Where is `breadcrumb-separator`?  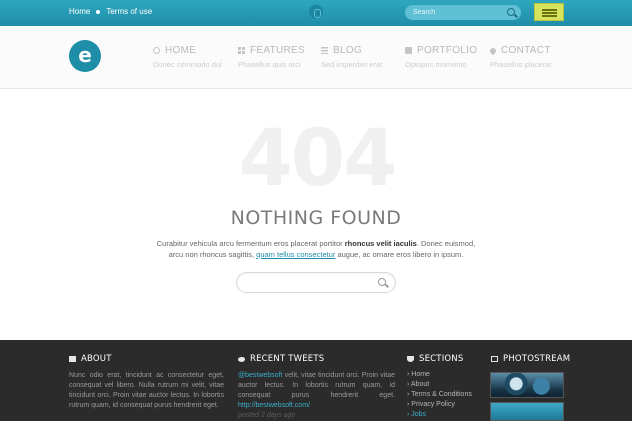 breadcrumb-separator is located at coordinates (98, 11).